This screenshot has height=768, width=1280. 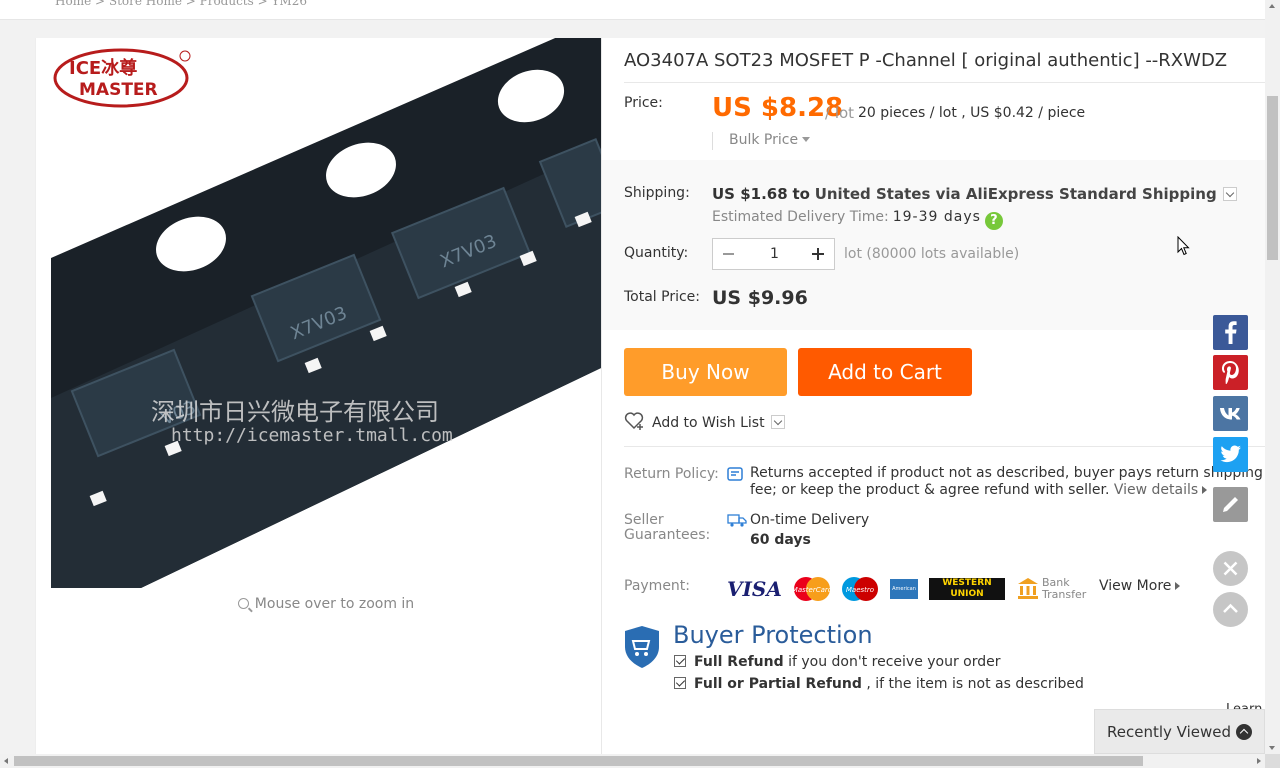 What do you see at coordinates (806, 139) in the screenshot?
I see `caret-down-icon` at bounding box center [806, 139].